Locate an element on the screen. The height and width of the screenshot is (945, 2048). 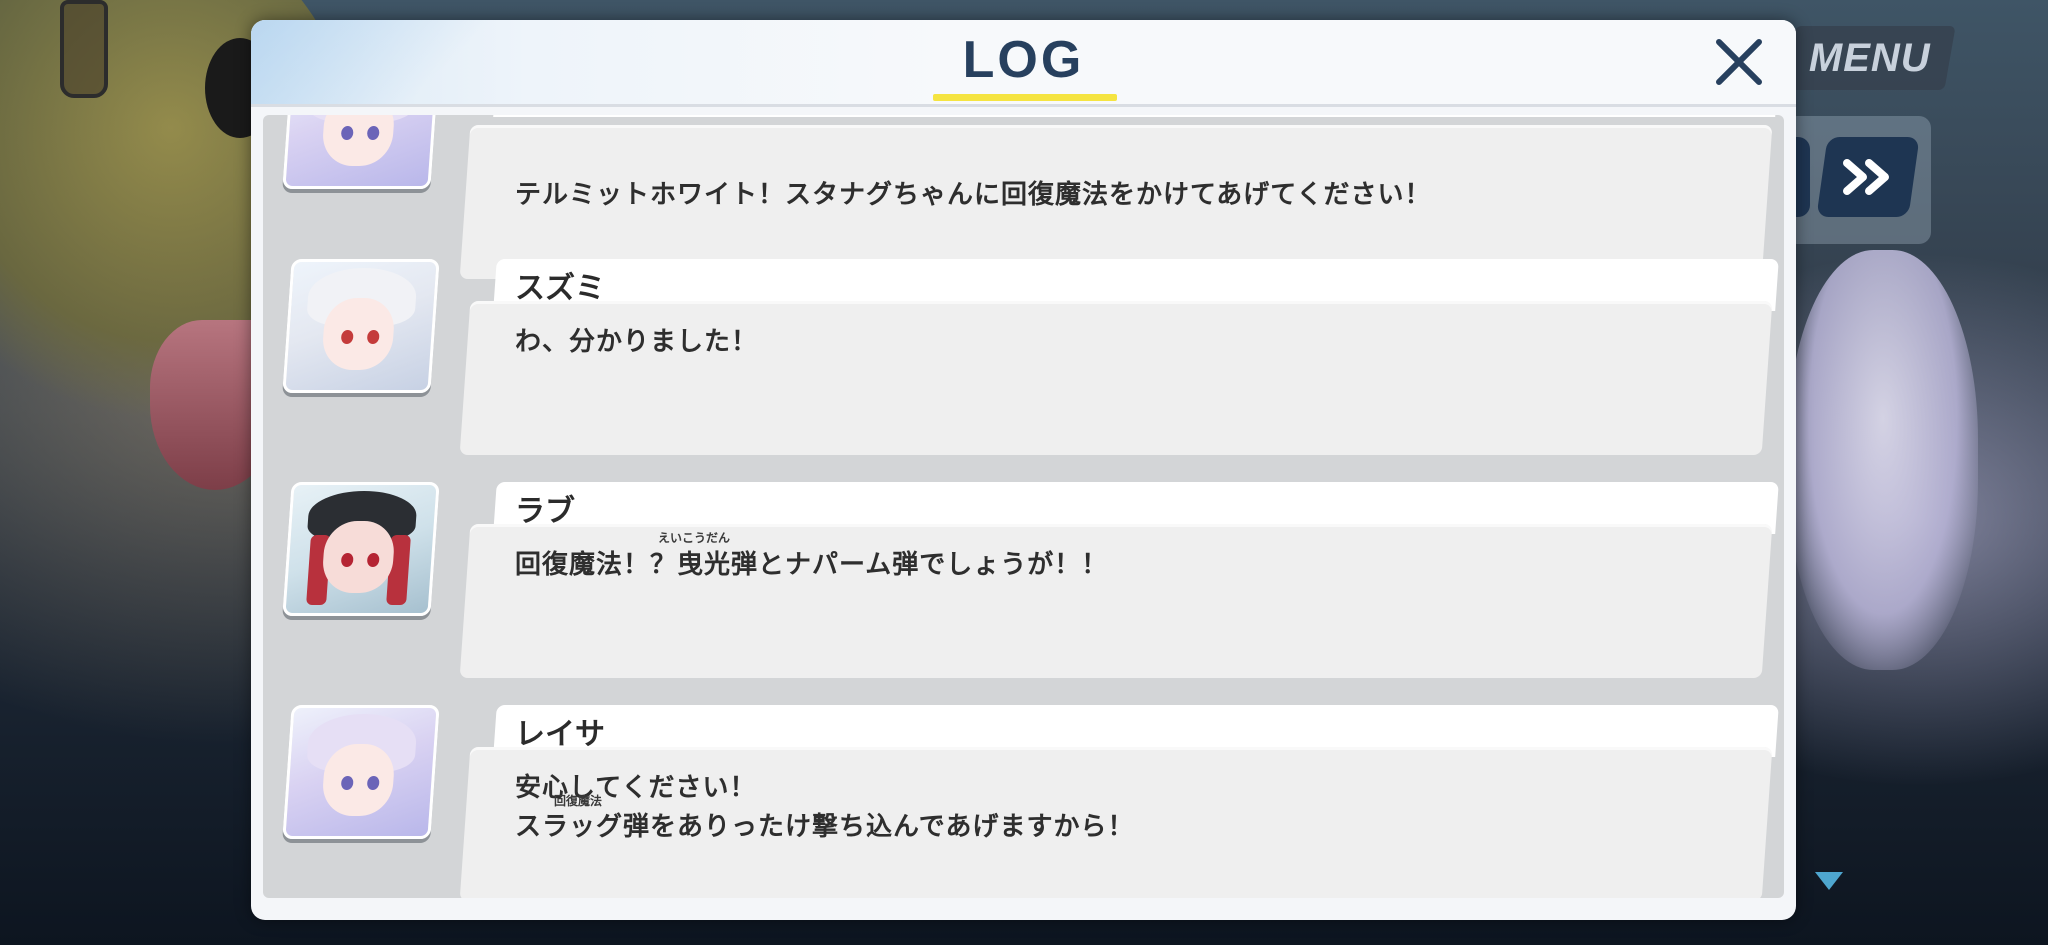
title-underline is located at coordinates (1025, 97).